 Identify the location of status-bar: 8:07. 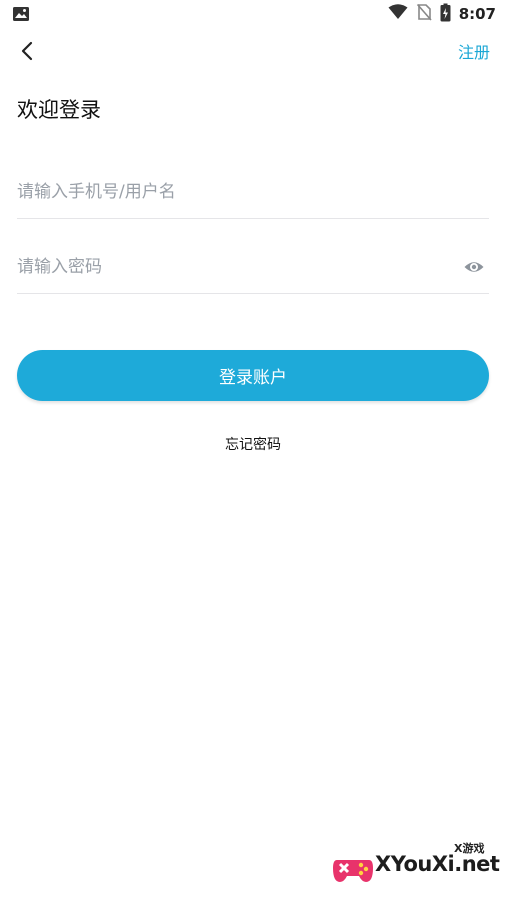
(253, 14).